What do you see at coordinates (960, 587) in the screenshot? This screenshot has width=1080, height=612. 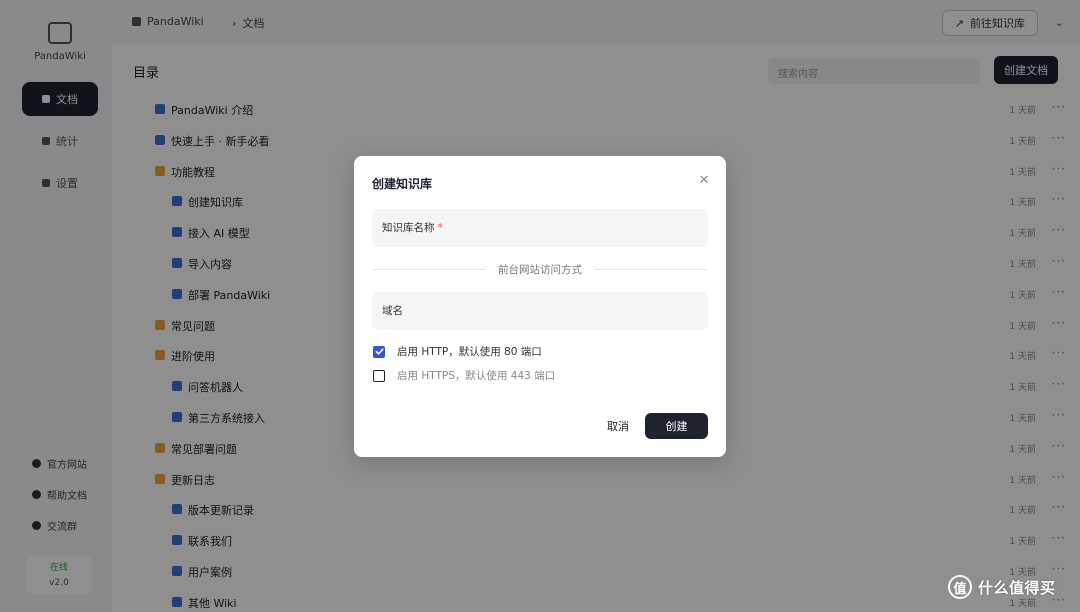 I see `watermark-logo-icon: 值` at bounding box center [960, 587].